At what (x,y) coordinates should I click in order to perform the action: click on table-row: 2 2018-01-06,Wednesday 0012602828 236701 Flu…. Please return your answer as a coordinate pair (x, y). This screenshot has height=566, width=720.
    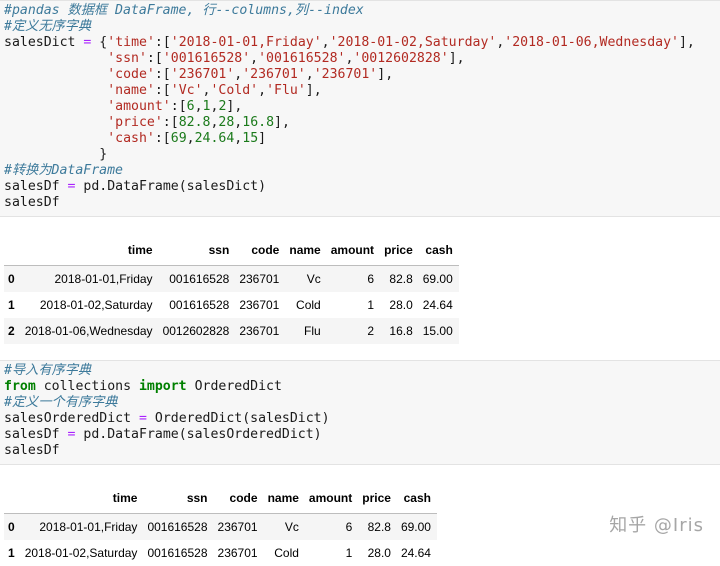
    Looking at the image, I should click on (231, 331).